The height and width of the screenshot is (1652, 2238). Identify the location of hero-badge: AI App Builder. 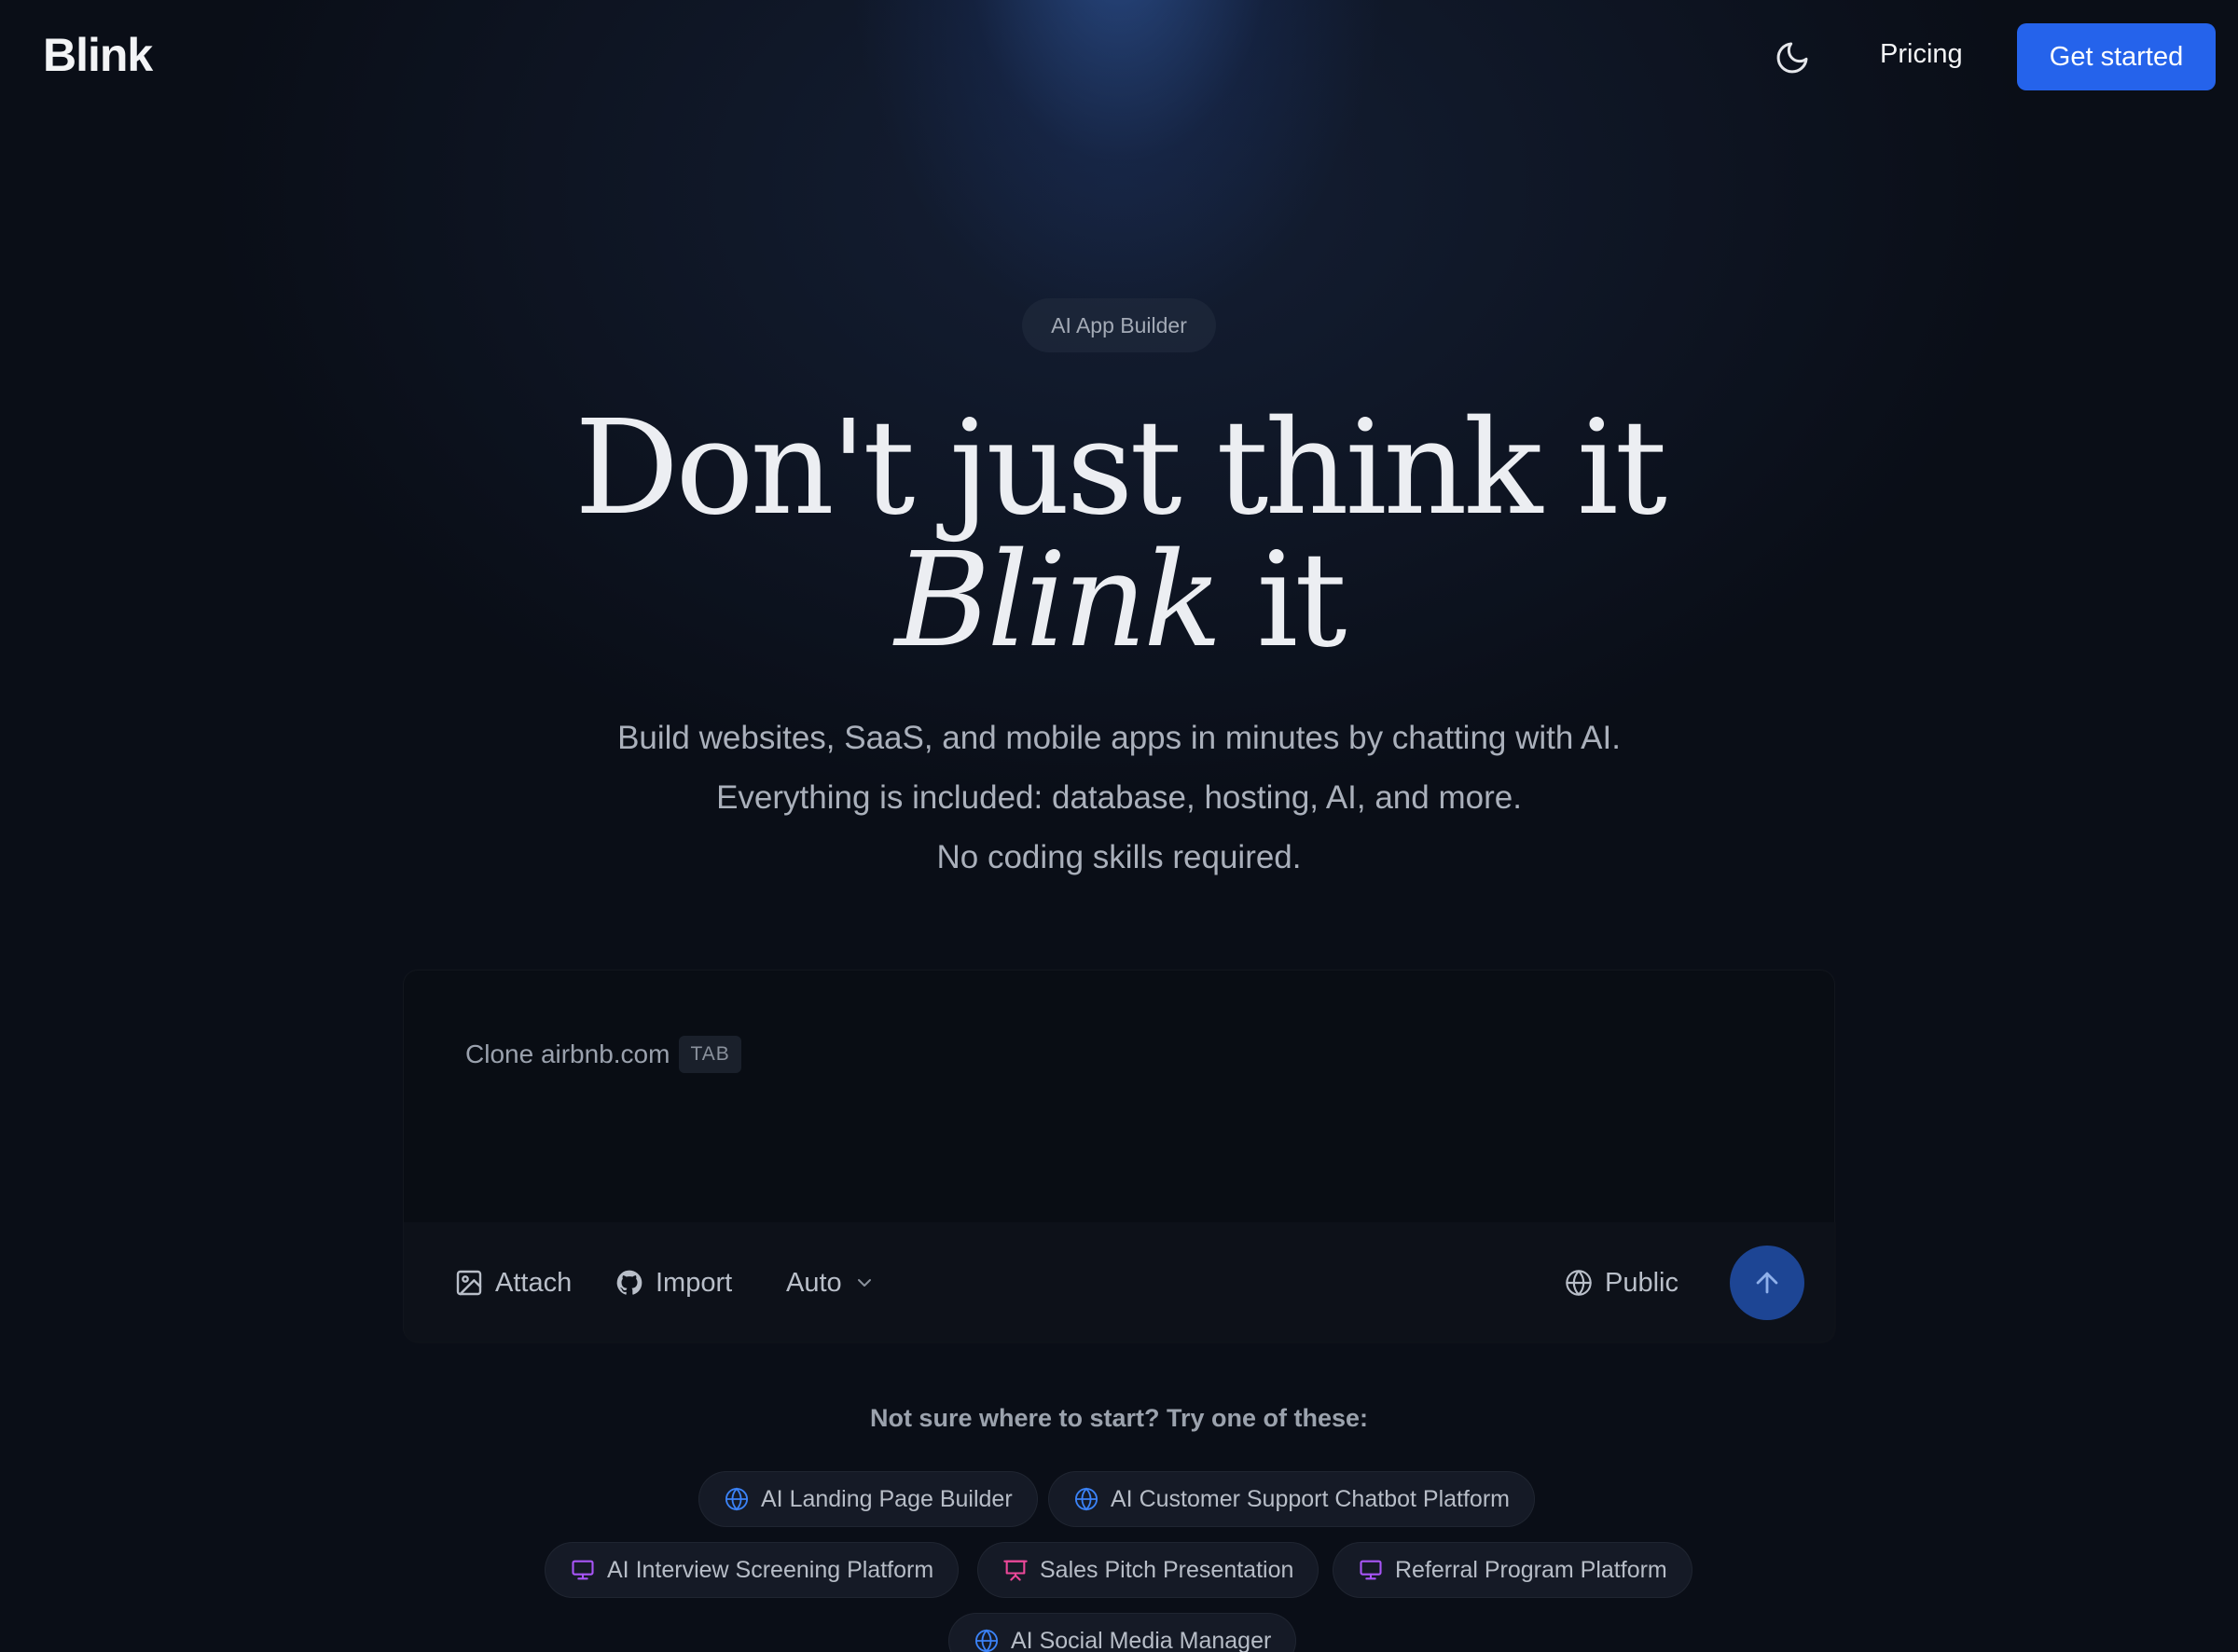
(1119, 325).